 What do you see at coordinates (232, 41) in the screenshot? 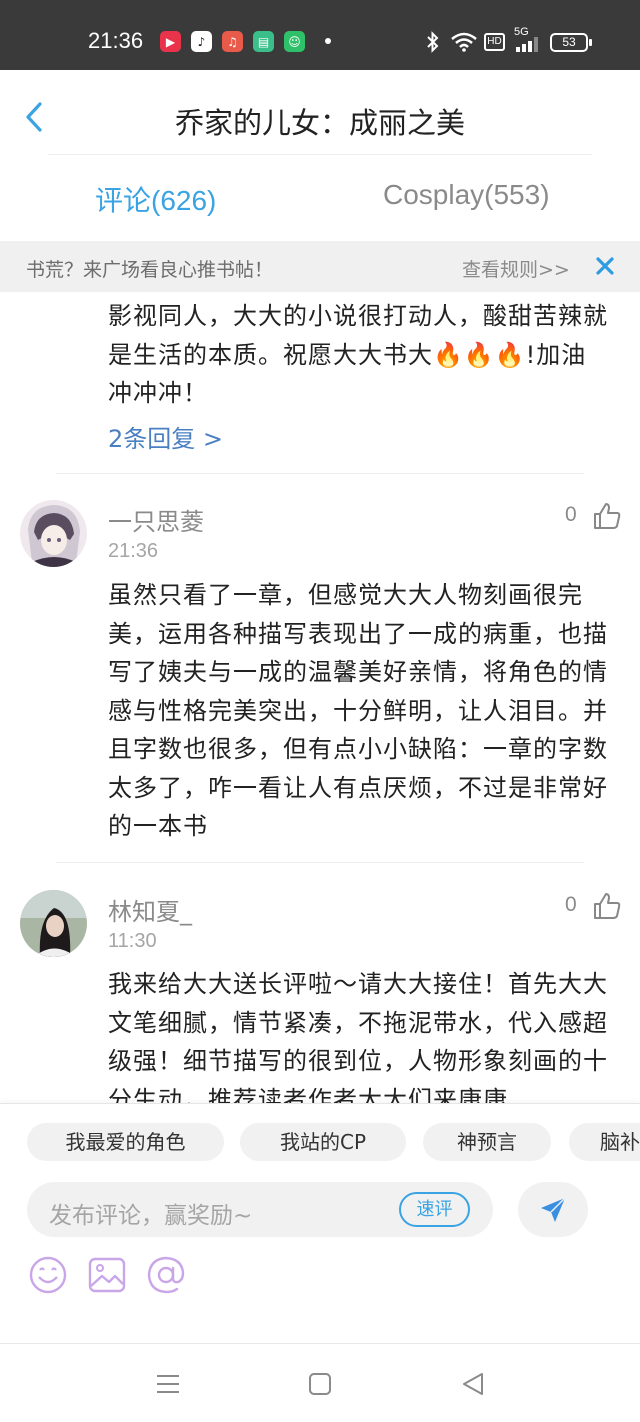
I see `music-app-icon: ♫` at bounding box center [232, 41].